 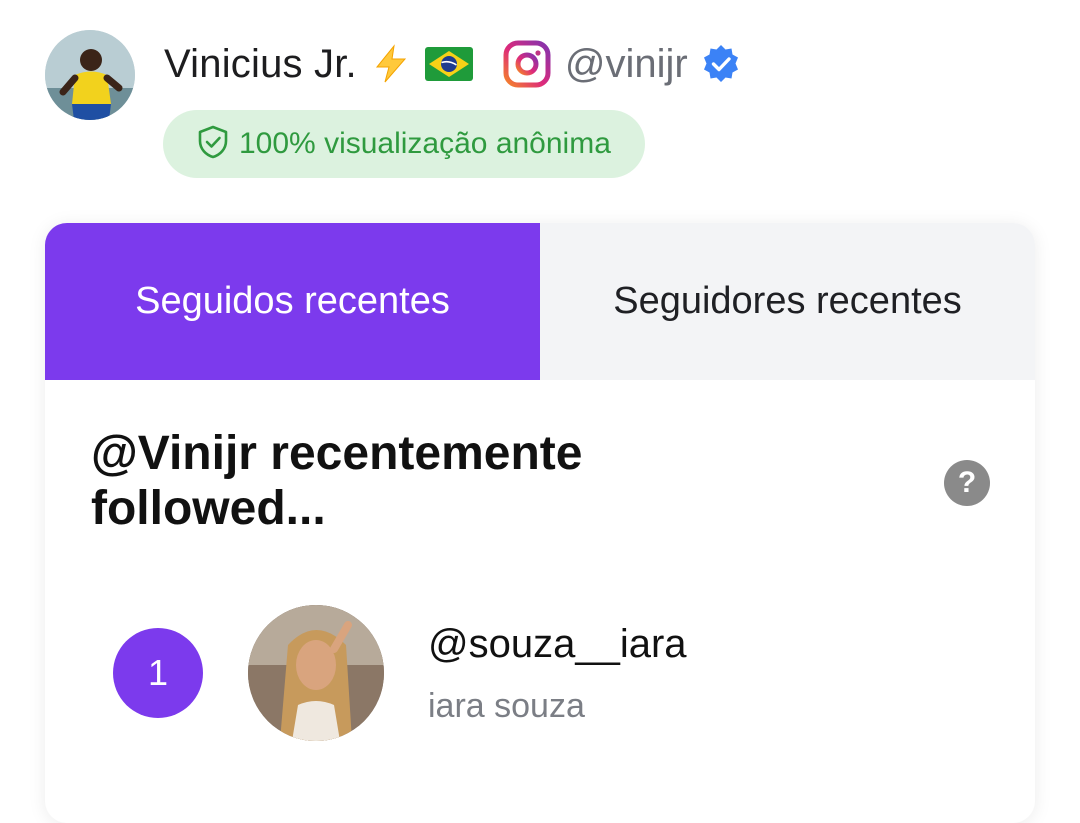 I want to click on brazil-flag-icon, so click(x=448, y=64).